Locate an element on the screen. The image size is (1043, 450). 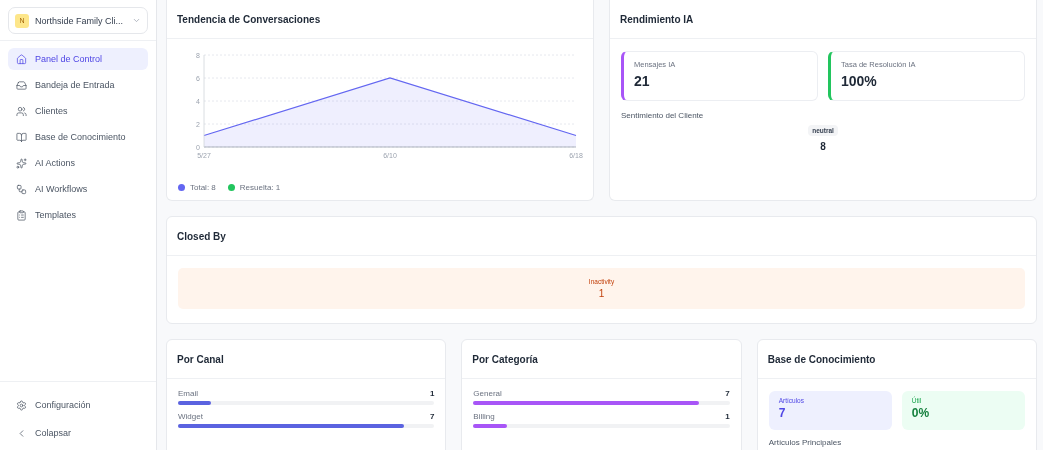
nav-item: Colapsar is located at coordinates (78, 433).